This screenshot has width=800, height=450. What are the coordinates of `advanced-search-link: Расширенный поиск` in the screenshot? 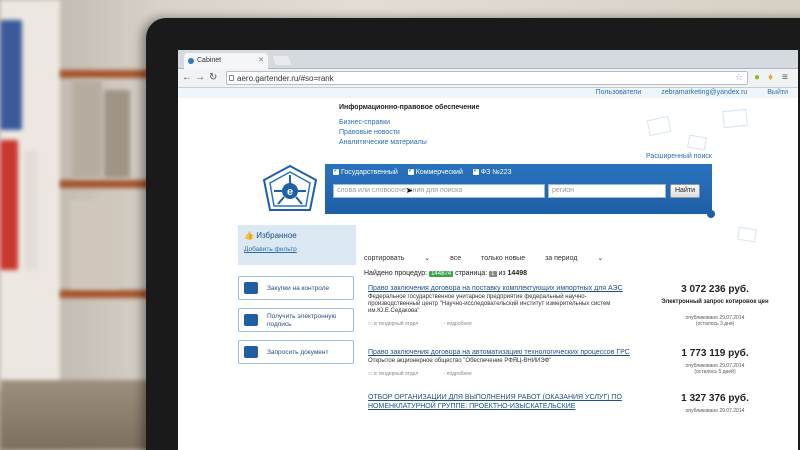 It's located at (679, 156).